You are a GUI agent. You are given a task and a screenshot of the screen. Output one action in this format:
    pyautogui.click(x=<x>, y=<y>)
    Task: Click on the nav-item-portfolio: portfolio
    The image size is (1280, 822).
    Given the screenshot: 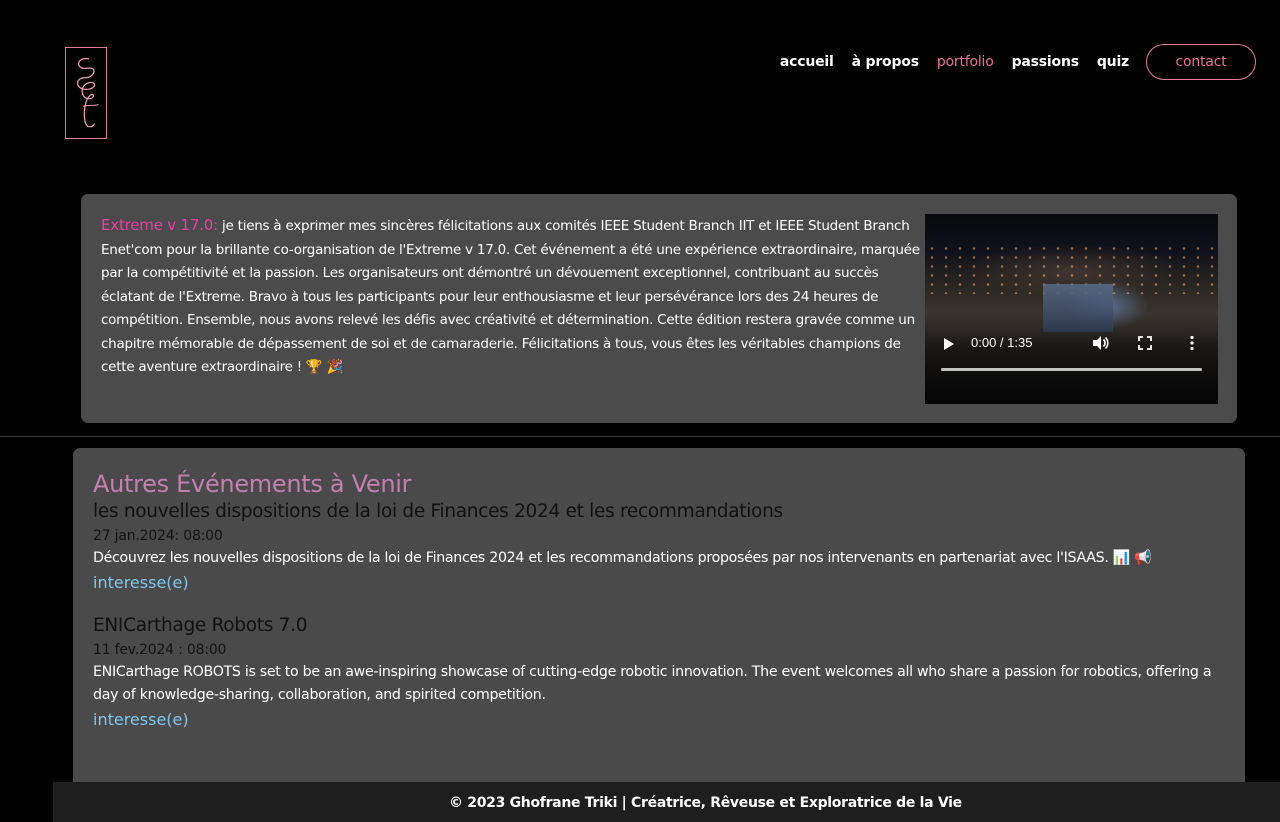 What is the action you would take?
    pyautogui.click(x=965, y=62)
    